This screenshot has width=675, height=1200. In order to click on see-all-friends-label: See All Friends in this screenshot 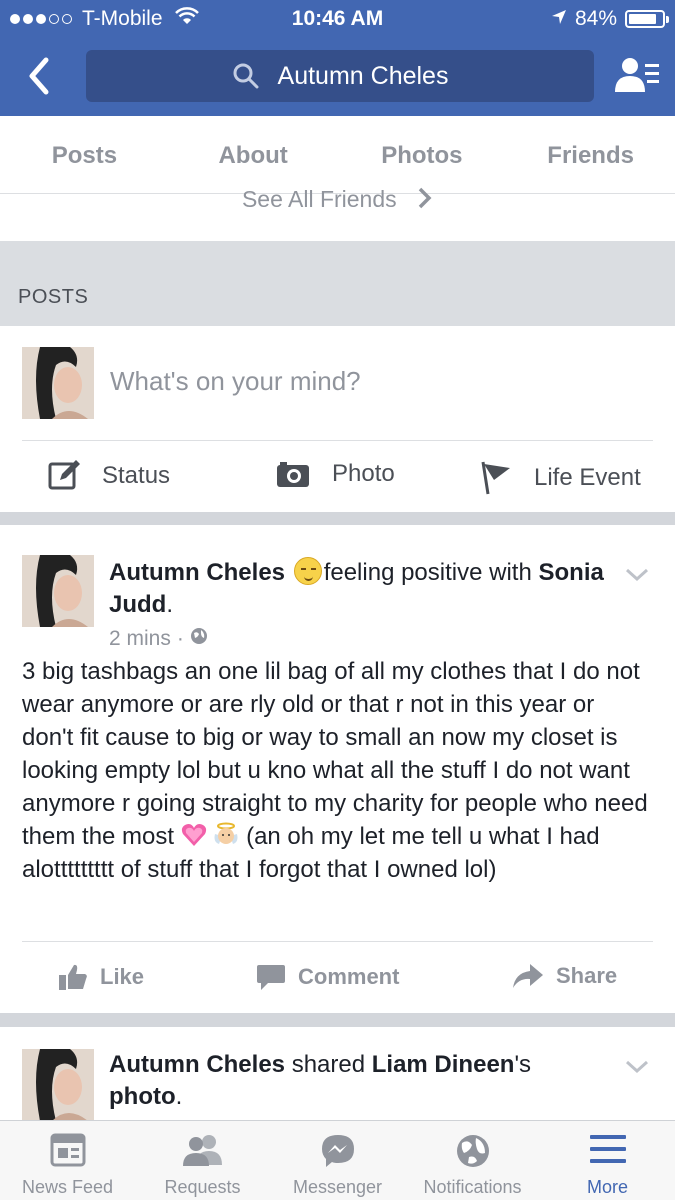, I will do `click(319, 199)`.